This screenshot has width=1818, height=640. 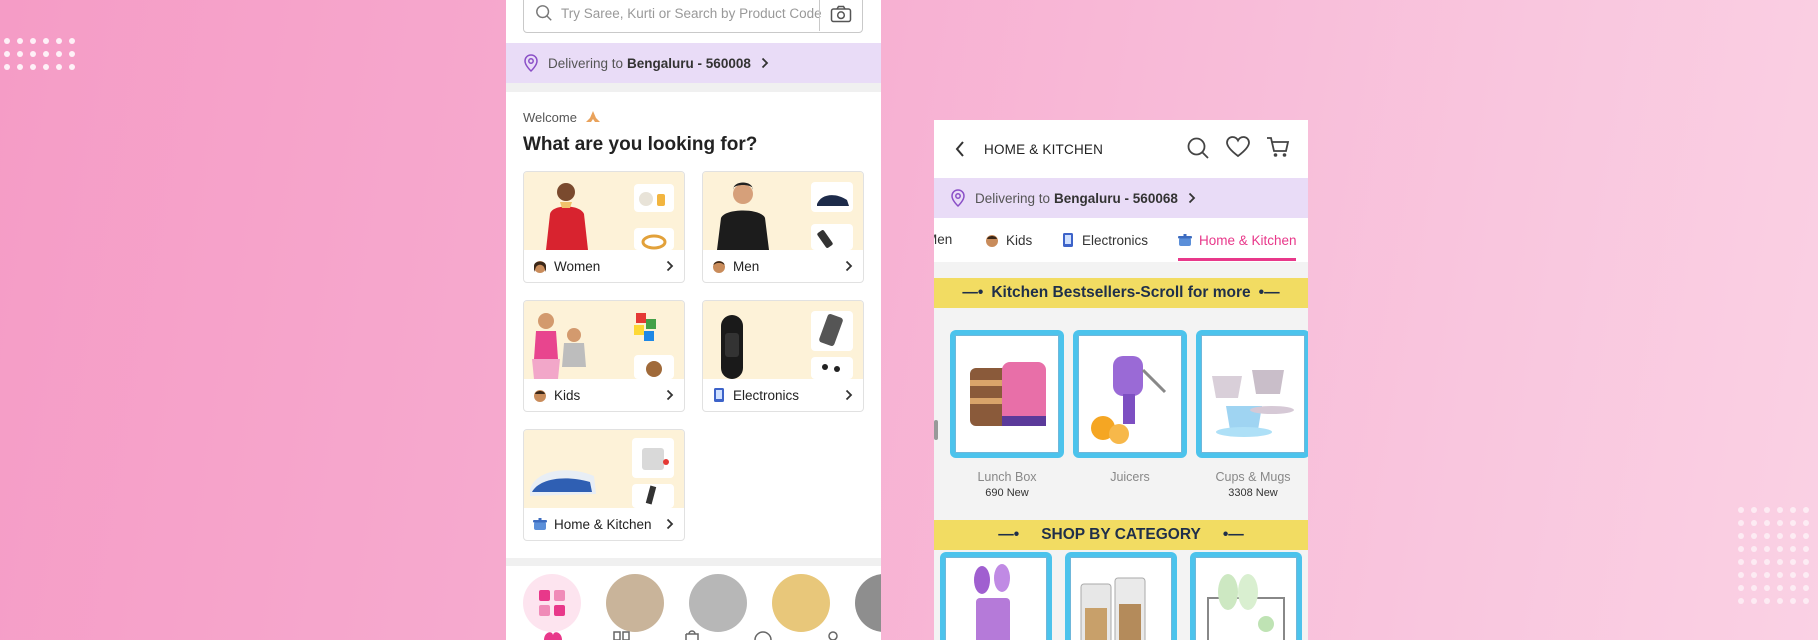 I want to click on tab-electronics: Electronics, so click(x=1104, y=240).